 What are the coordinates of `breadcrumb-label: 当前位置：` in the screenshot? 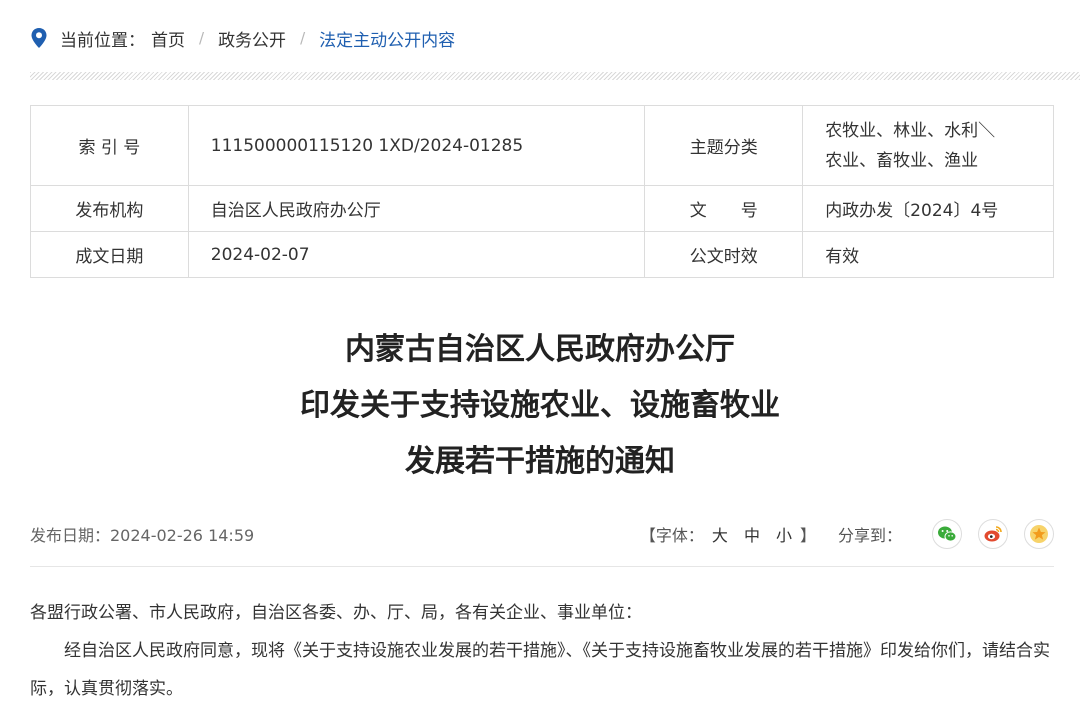 It's located at (102, 40).